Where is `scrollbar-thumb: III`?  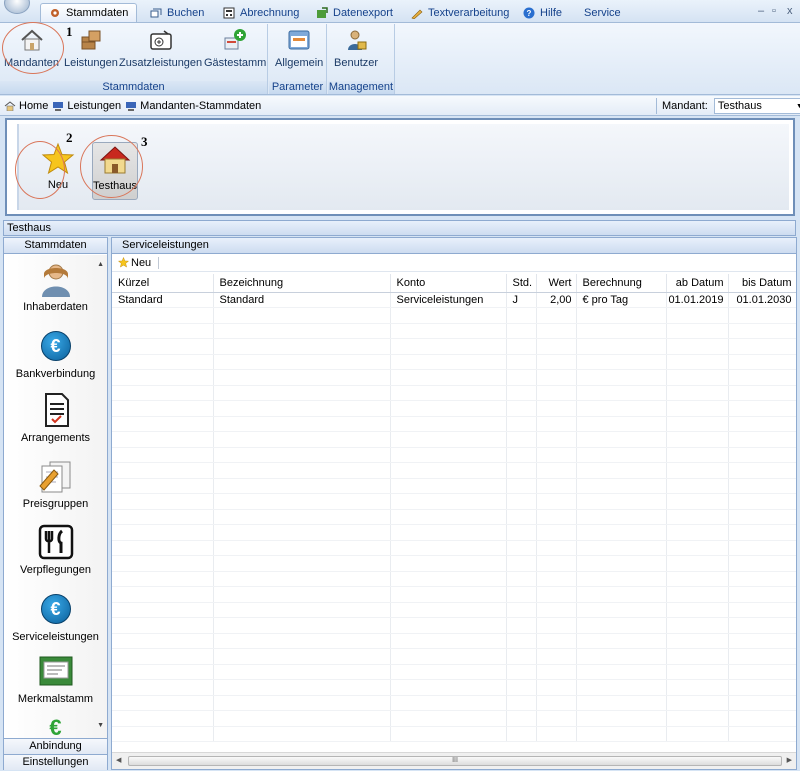 scrollbar-thumb: III is located at coordinates (455, 761).